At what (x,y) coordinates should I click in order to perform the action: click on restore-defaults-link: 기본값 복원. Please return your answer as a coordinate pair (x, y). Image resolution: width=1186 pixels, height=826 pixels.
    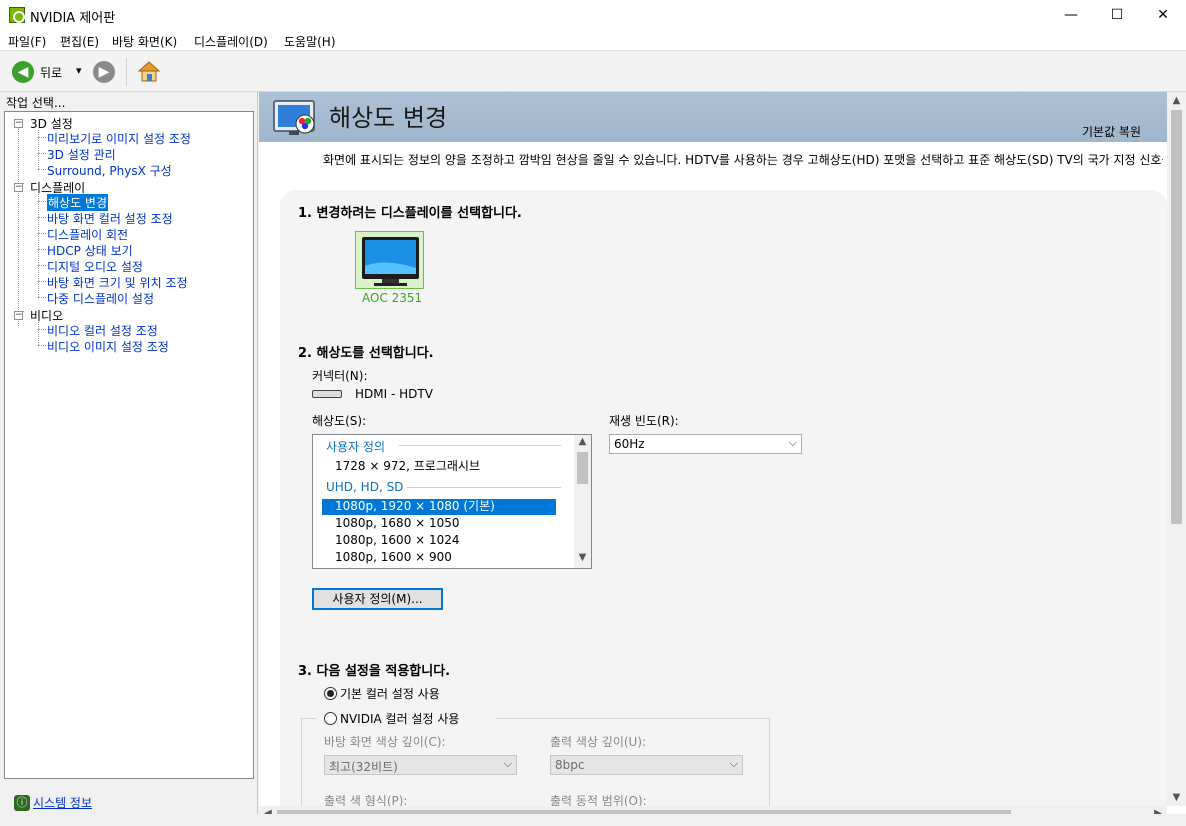
    Looking at the image, I should click on (1111, 131).